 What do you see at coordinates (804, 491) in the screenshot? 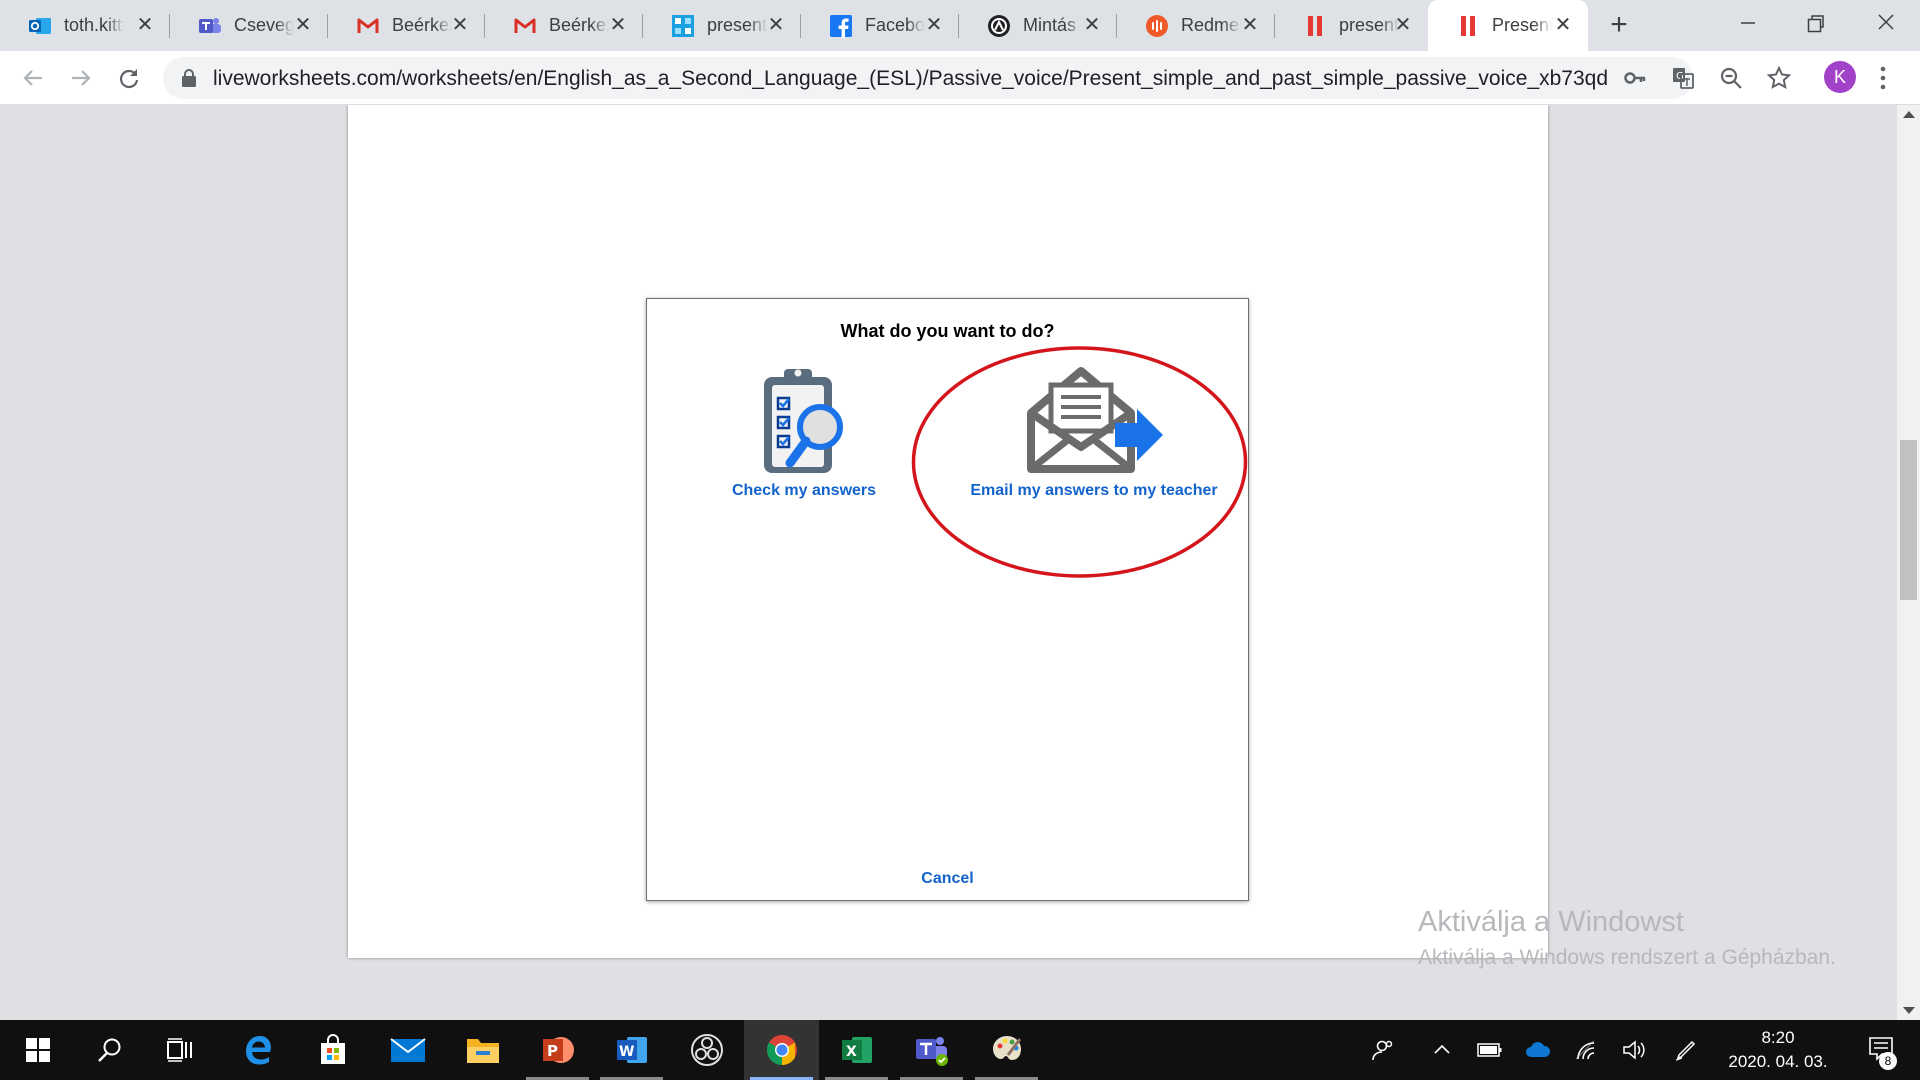
I see `check-answers-link: Check my answers` at bounding box center [804, 491].